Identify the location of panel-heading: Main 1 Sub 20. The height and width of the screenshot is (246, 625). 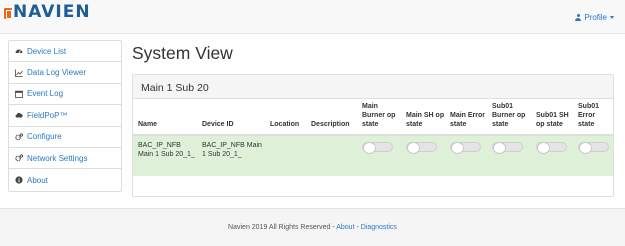
(373, 87).